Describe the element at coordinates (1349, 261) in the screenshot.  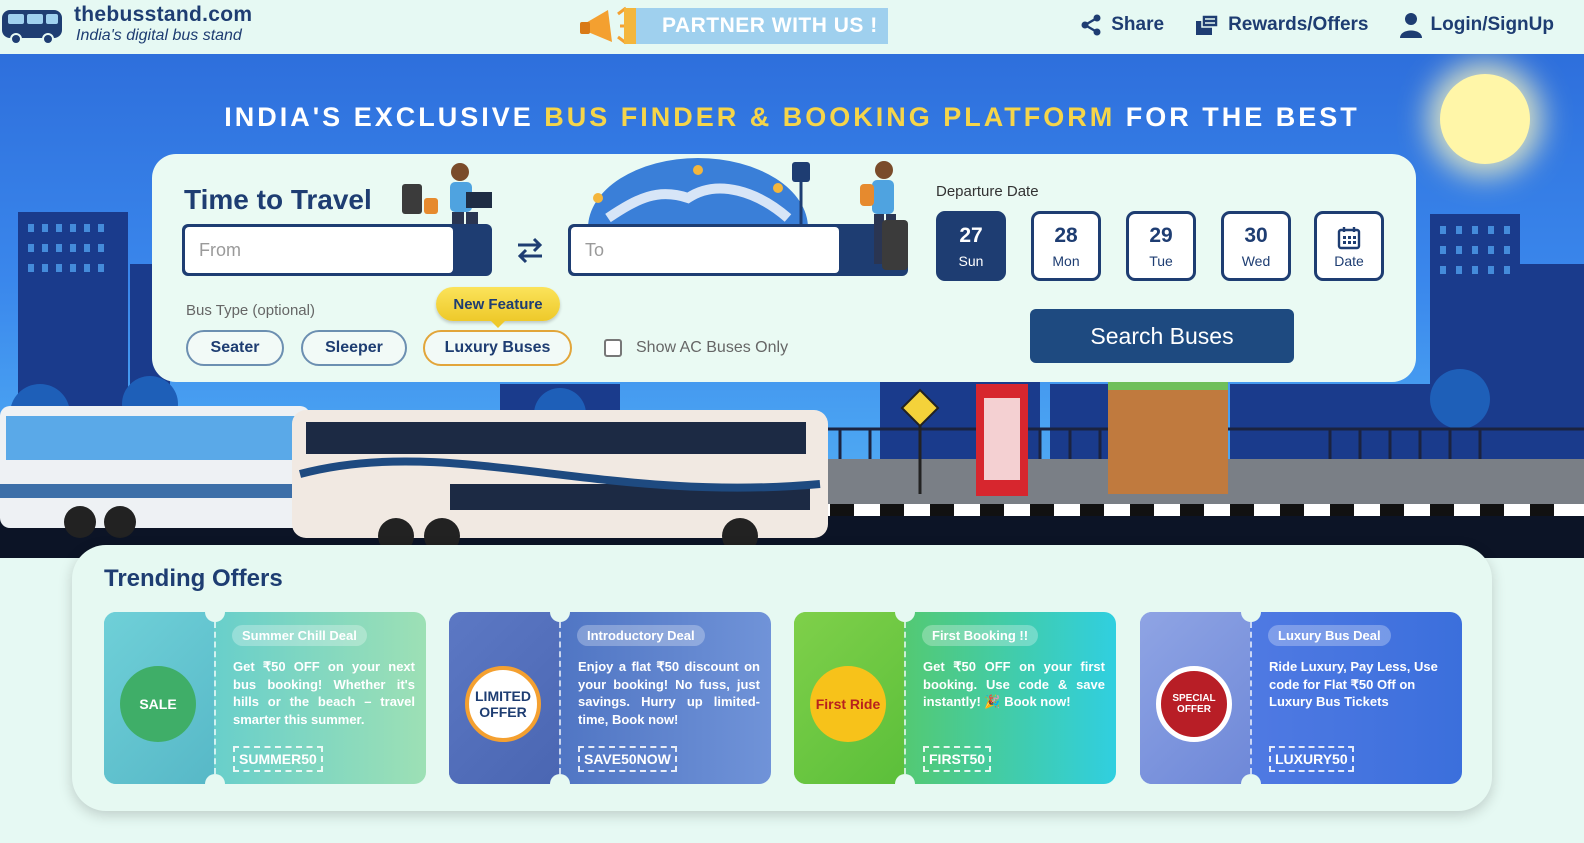
I see `date-picker-label: Date` at that location.